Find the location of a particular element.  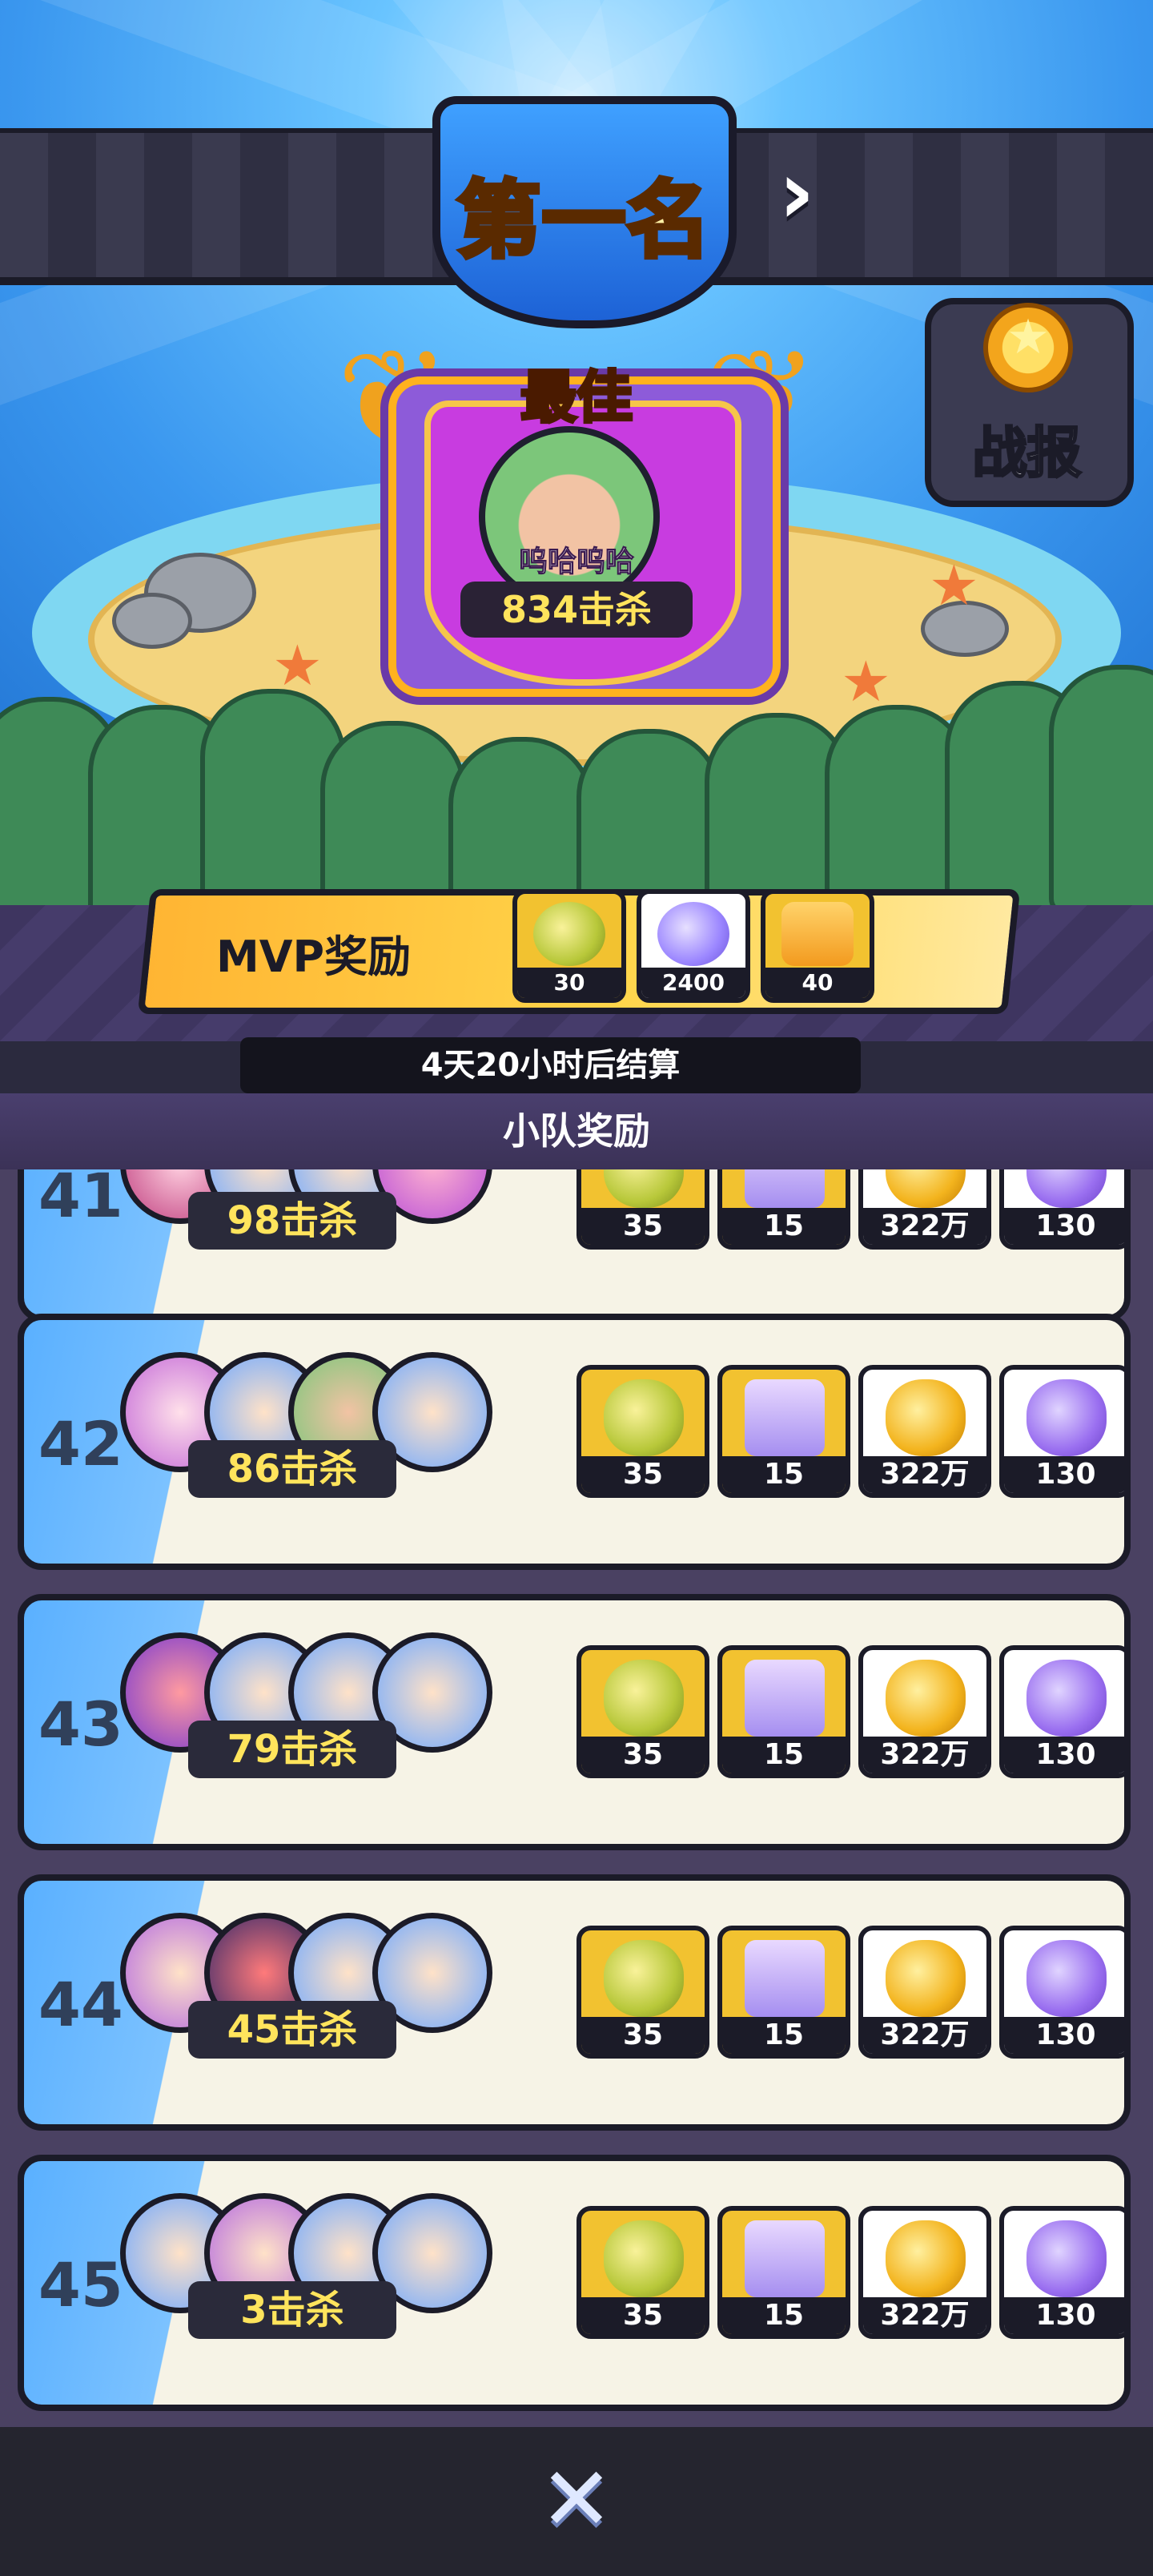

bush is located at coordinates (1101, 790).